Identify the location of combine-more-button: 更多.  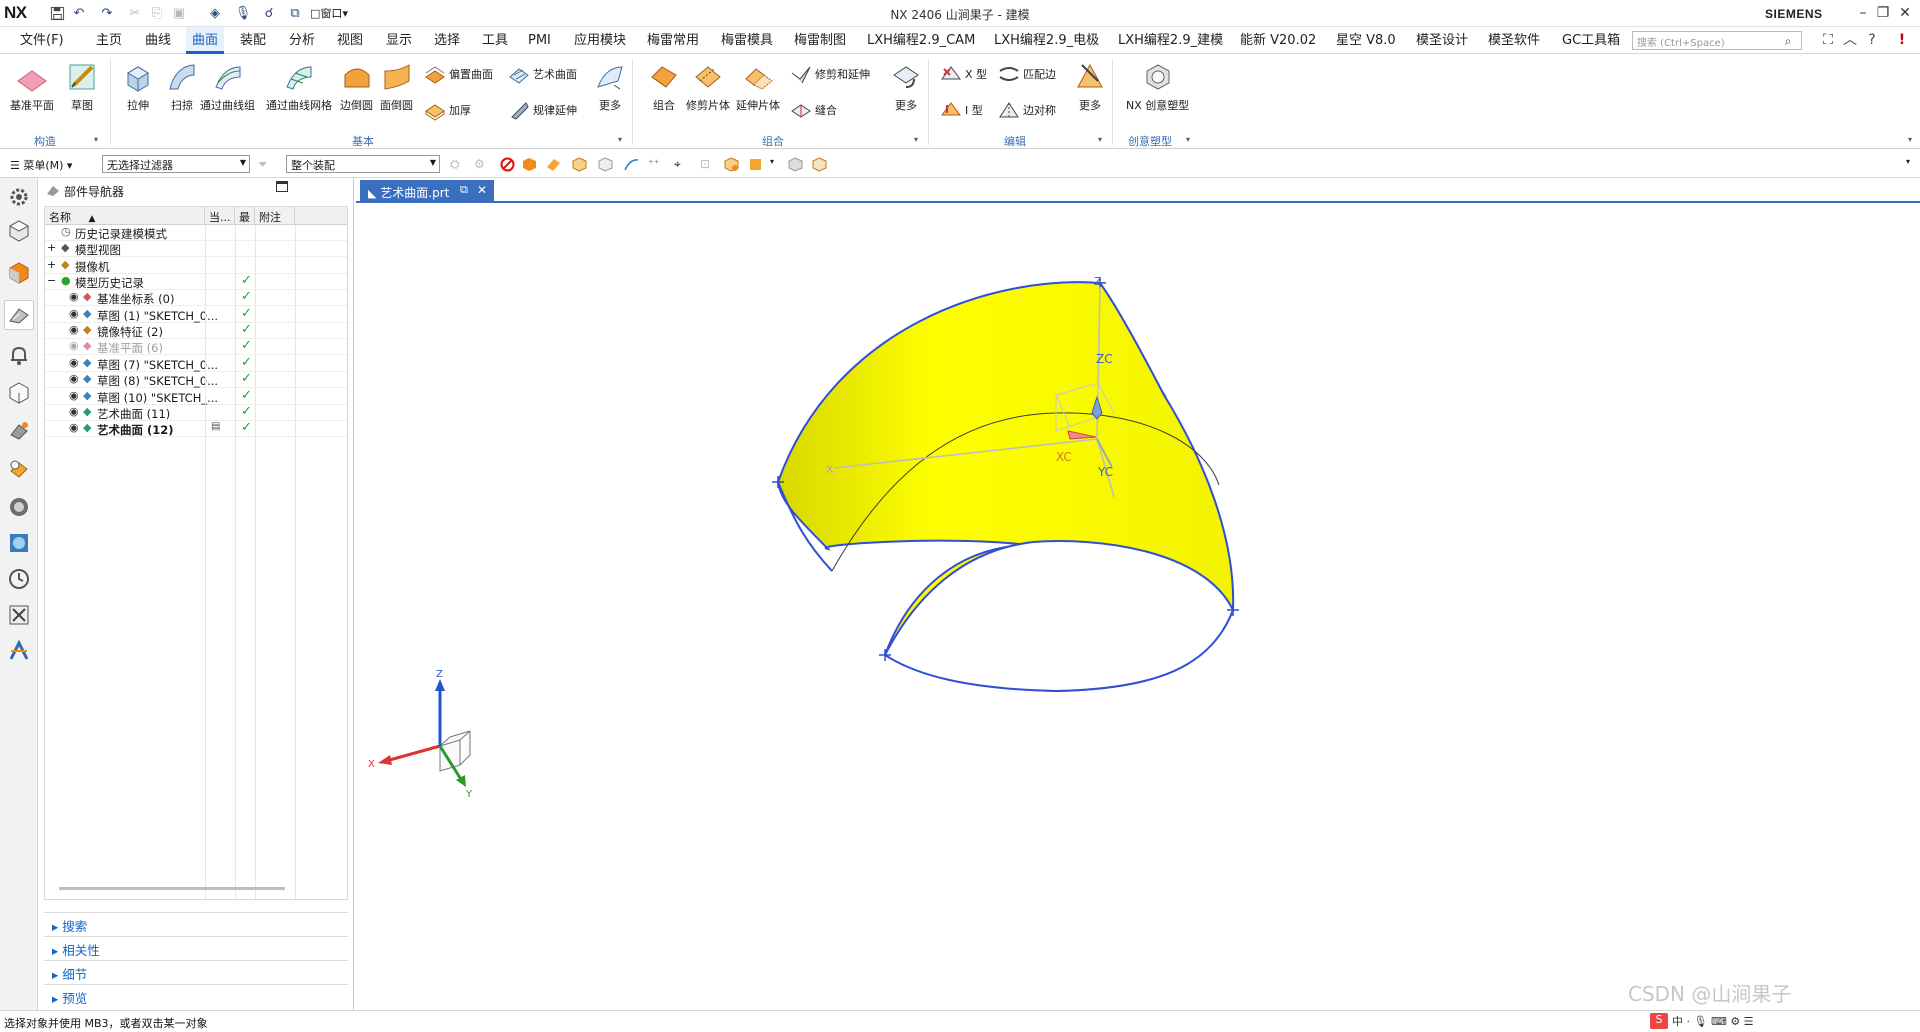
(906, 87).